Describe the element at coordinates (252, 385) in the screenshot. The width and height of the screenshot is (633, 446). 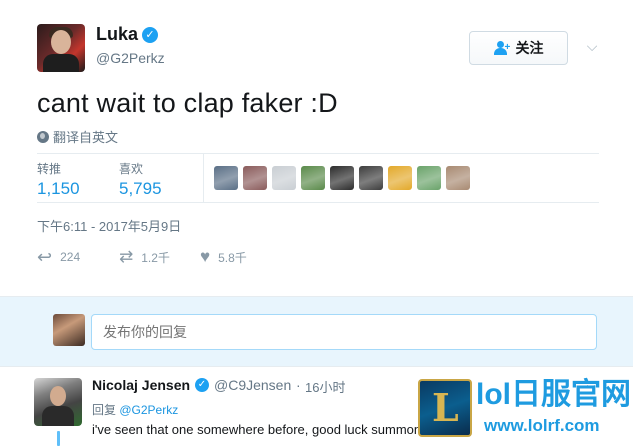
I see `reply-author-handle: @C9Jensen` at that location.